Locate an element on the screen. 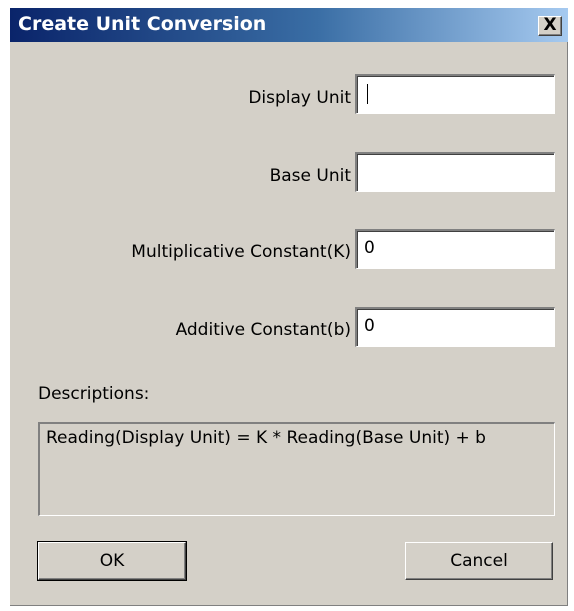 This screenshot has height=611, width=574. additive-constant-field: 0 is located at coordinates (455, 327).